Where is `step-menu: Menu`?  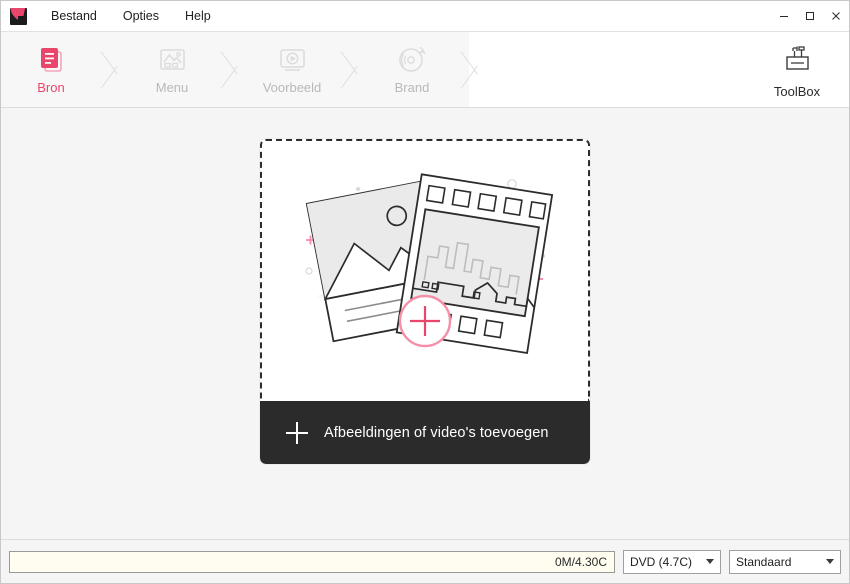 step-menu: Menu is located at coordinates (172, 69).